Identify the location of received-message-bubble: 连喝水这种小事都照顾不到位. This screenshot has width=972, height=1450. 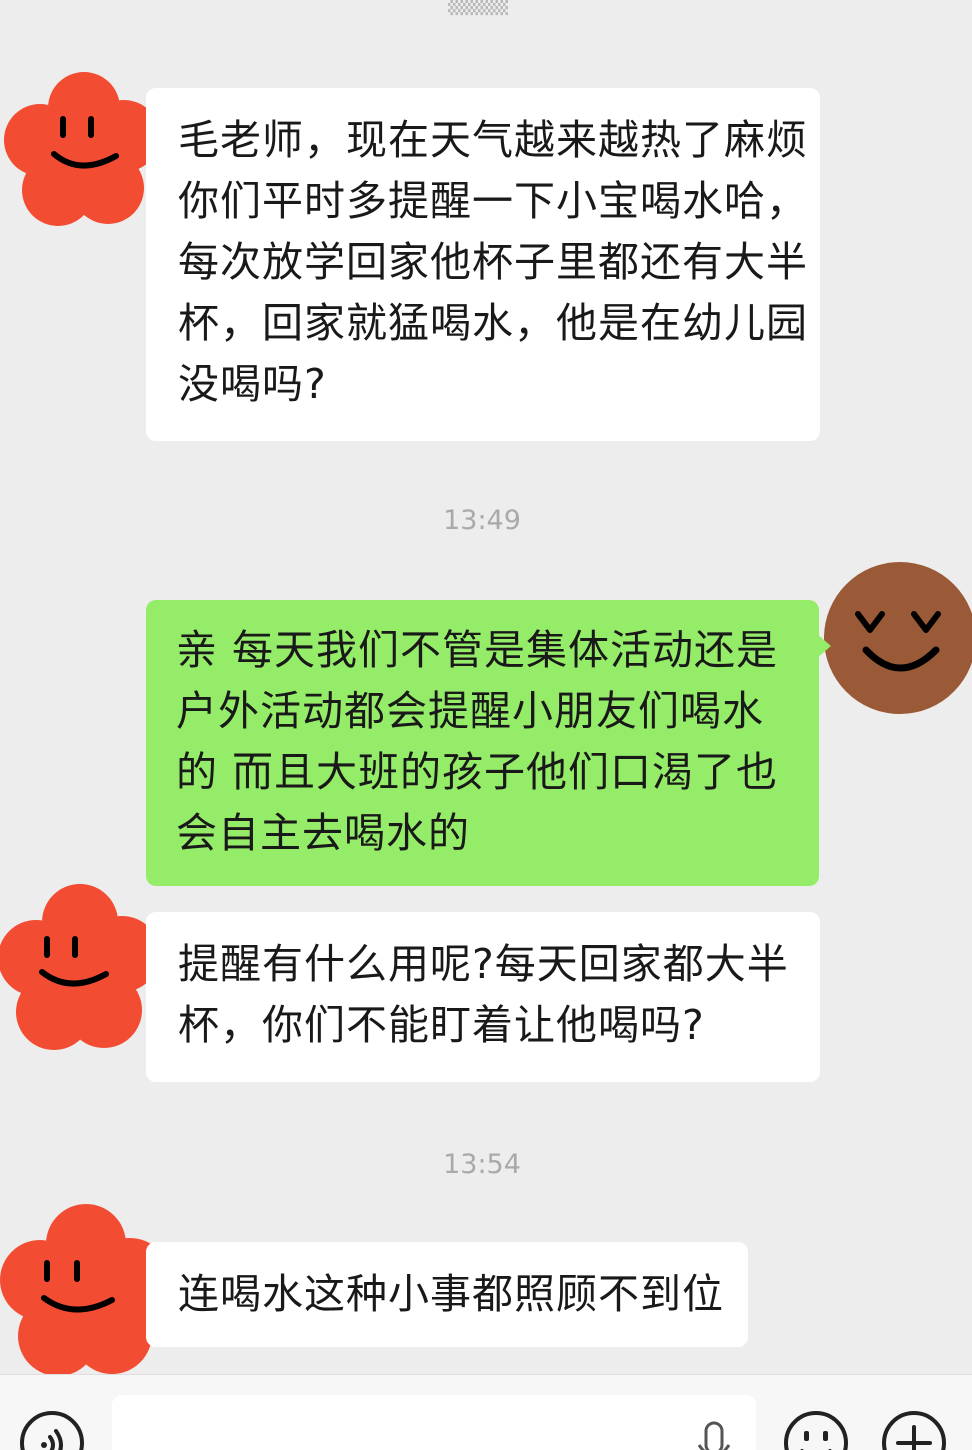
(447, 1294).